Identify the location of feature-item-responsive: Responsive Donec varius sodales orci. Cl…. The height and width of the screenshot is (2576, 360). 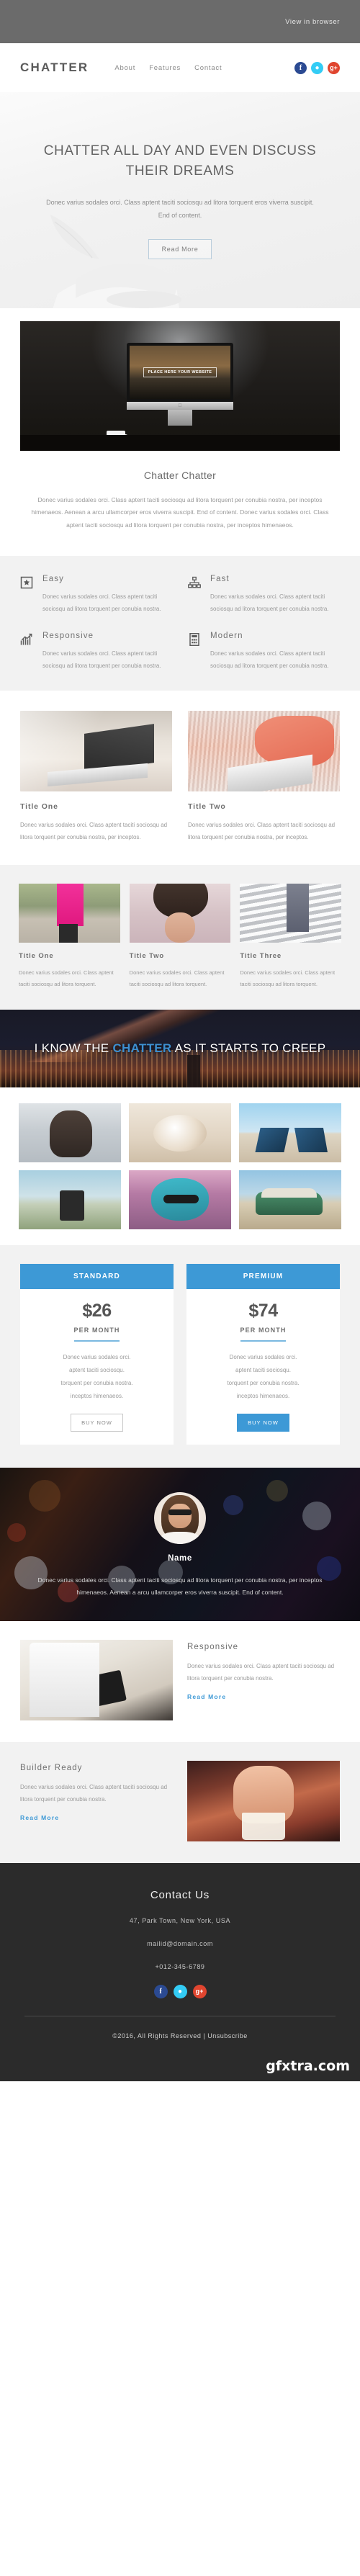
(96, 652).